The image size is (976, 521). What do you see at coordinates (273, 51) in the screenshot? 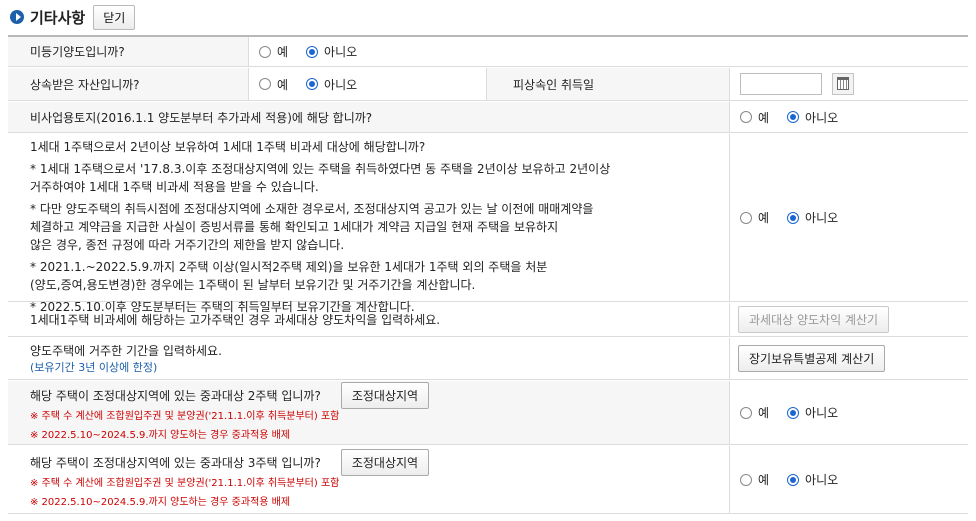
I see `unregistered-yes-radio: 예` at bounding box center [273, 51].